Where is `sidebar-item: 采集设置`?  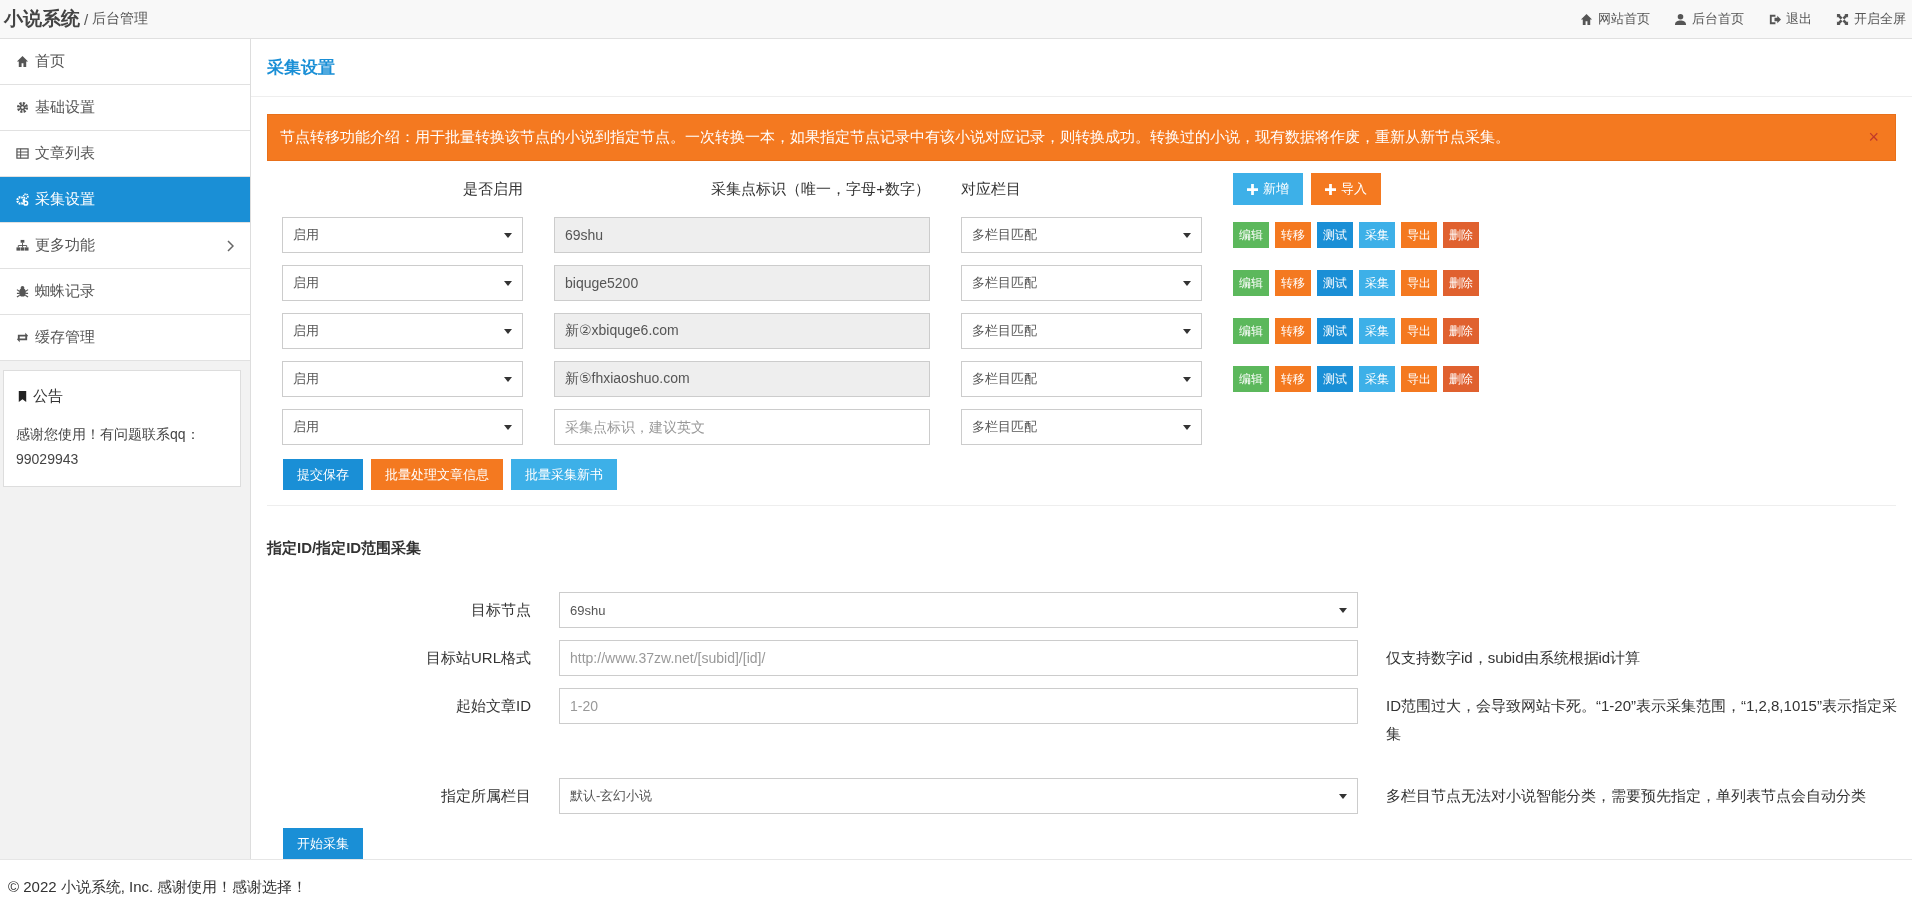
sidebar-item: 采集设置 is located at coordinates (125, 200).